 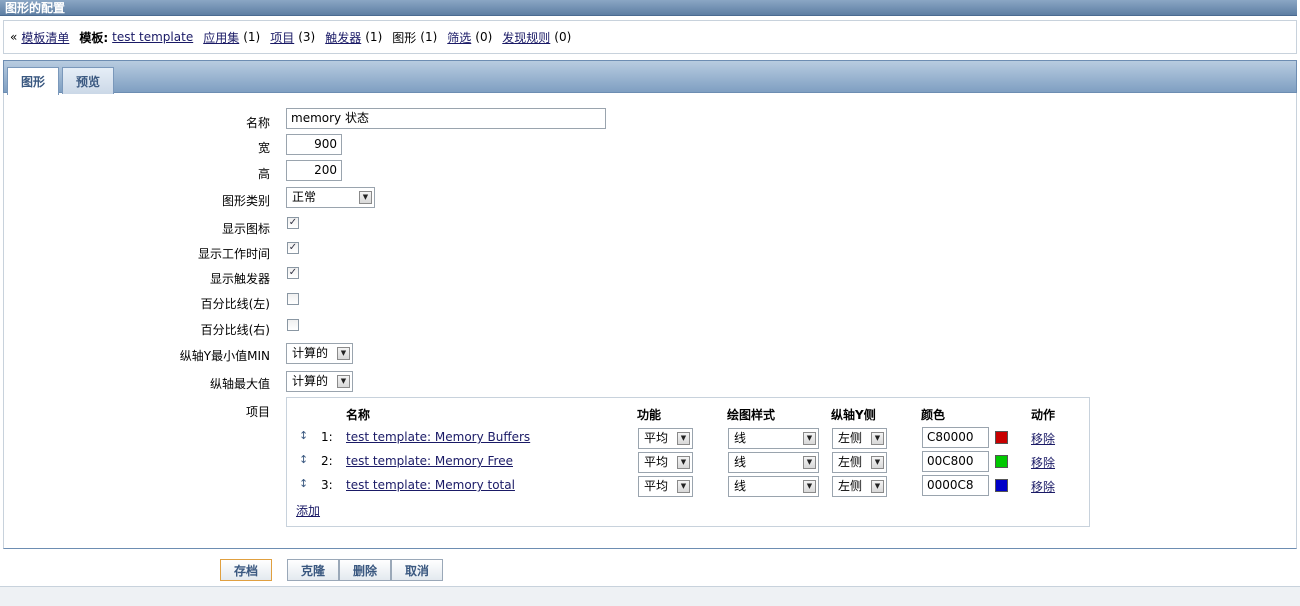 What do you see at coordinates (310, 381) in the screenshot?
I see `ymax-value: 计算的` at bounding box center [310, 381].